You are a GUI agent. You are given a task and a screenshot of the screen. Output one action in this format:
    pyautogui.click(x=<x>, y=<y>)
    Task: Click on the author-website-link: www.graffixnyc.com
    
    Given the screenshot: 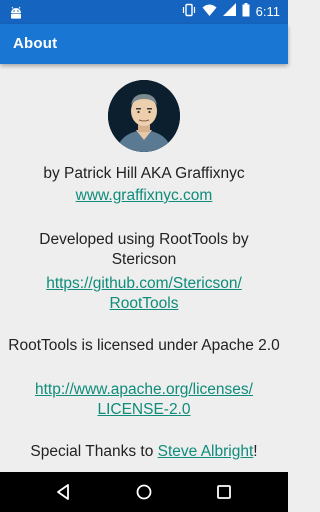 What is the action you would take?
    pyautogui.click(x=144, y=195)
    